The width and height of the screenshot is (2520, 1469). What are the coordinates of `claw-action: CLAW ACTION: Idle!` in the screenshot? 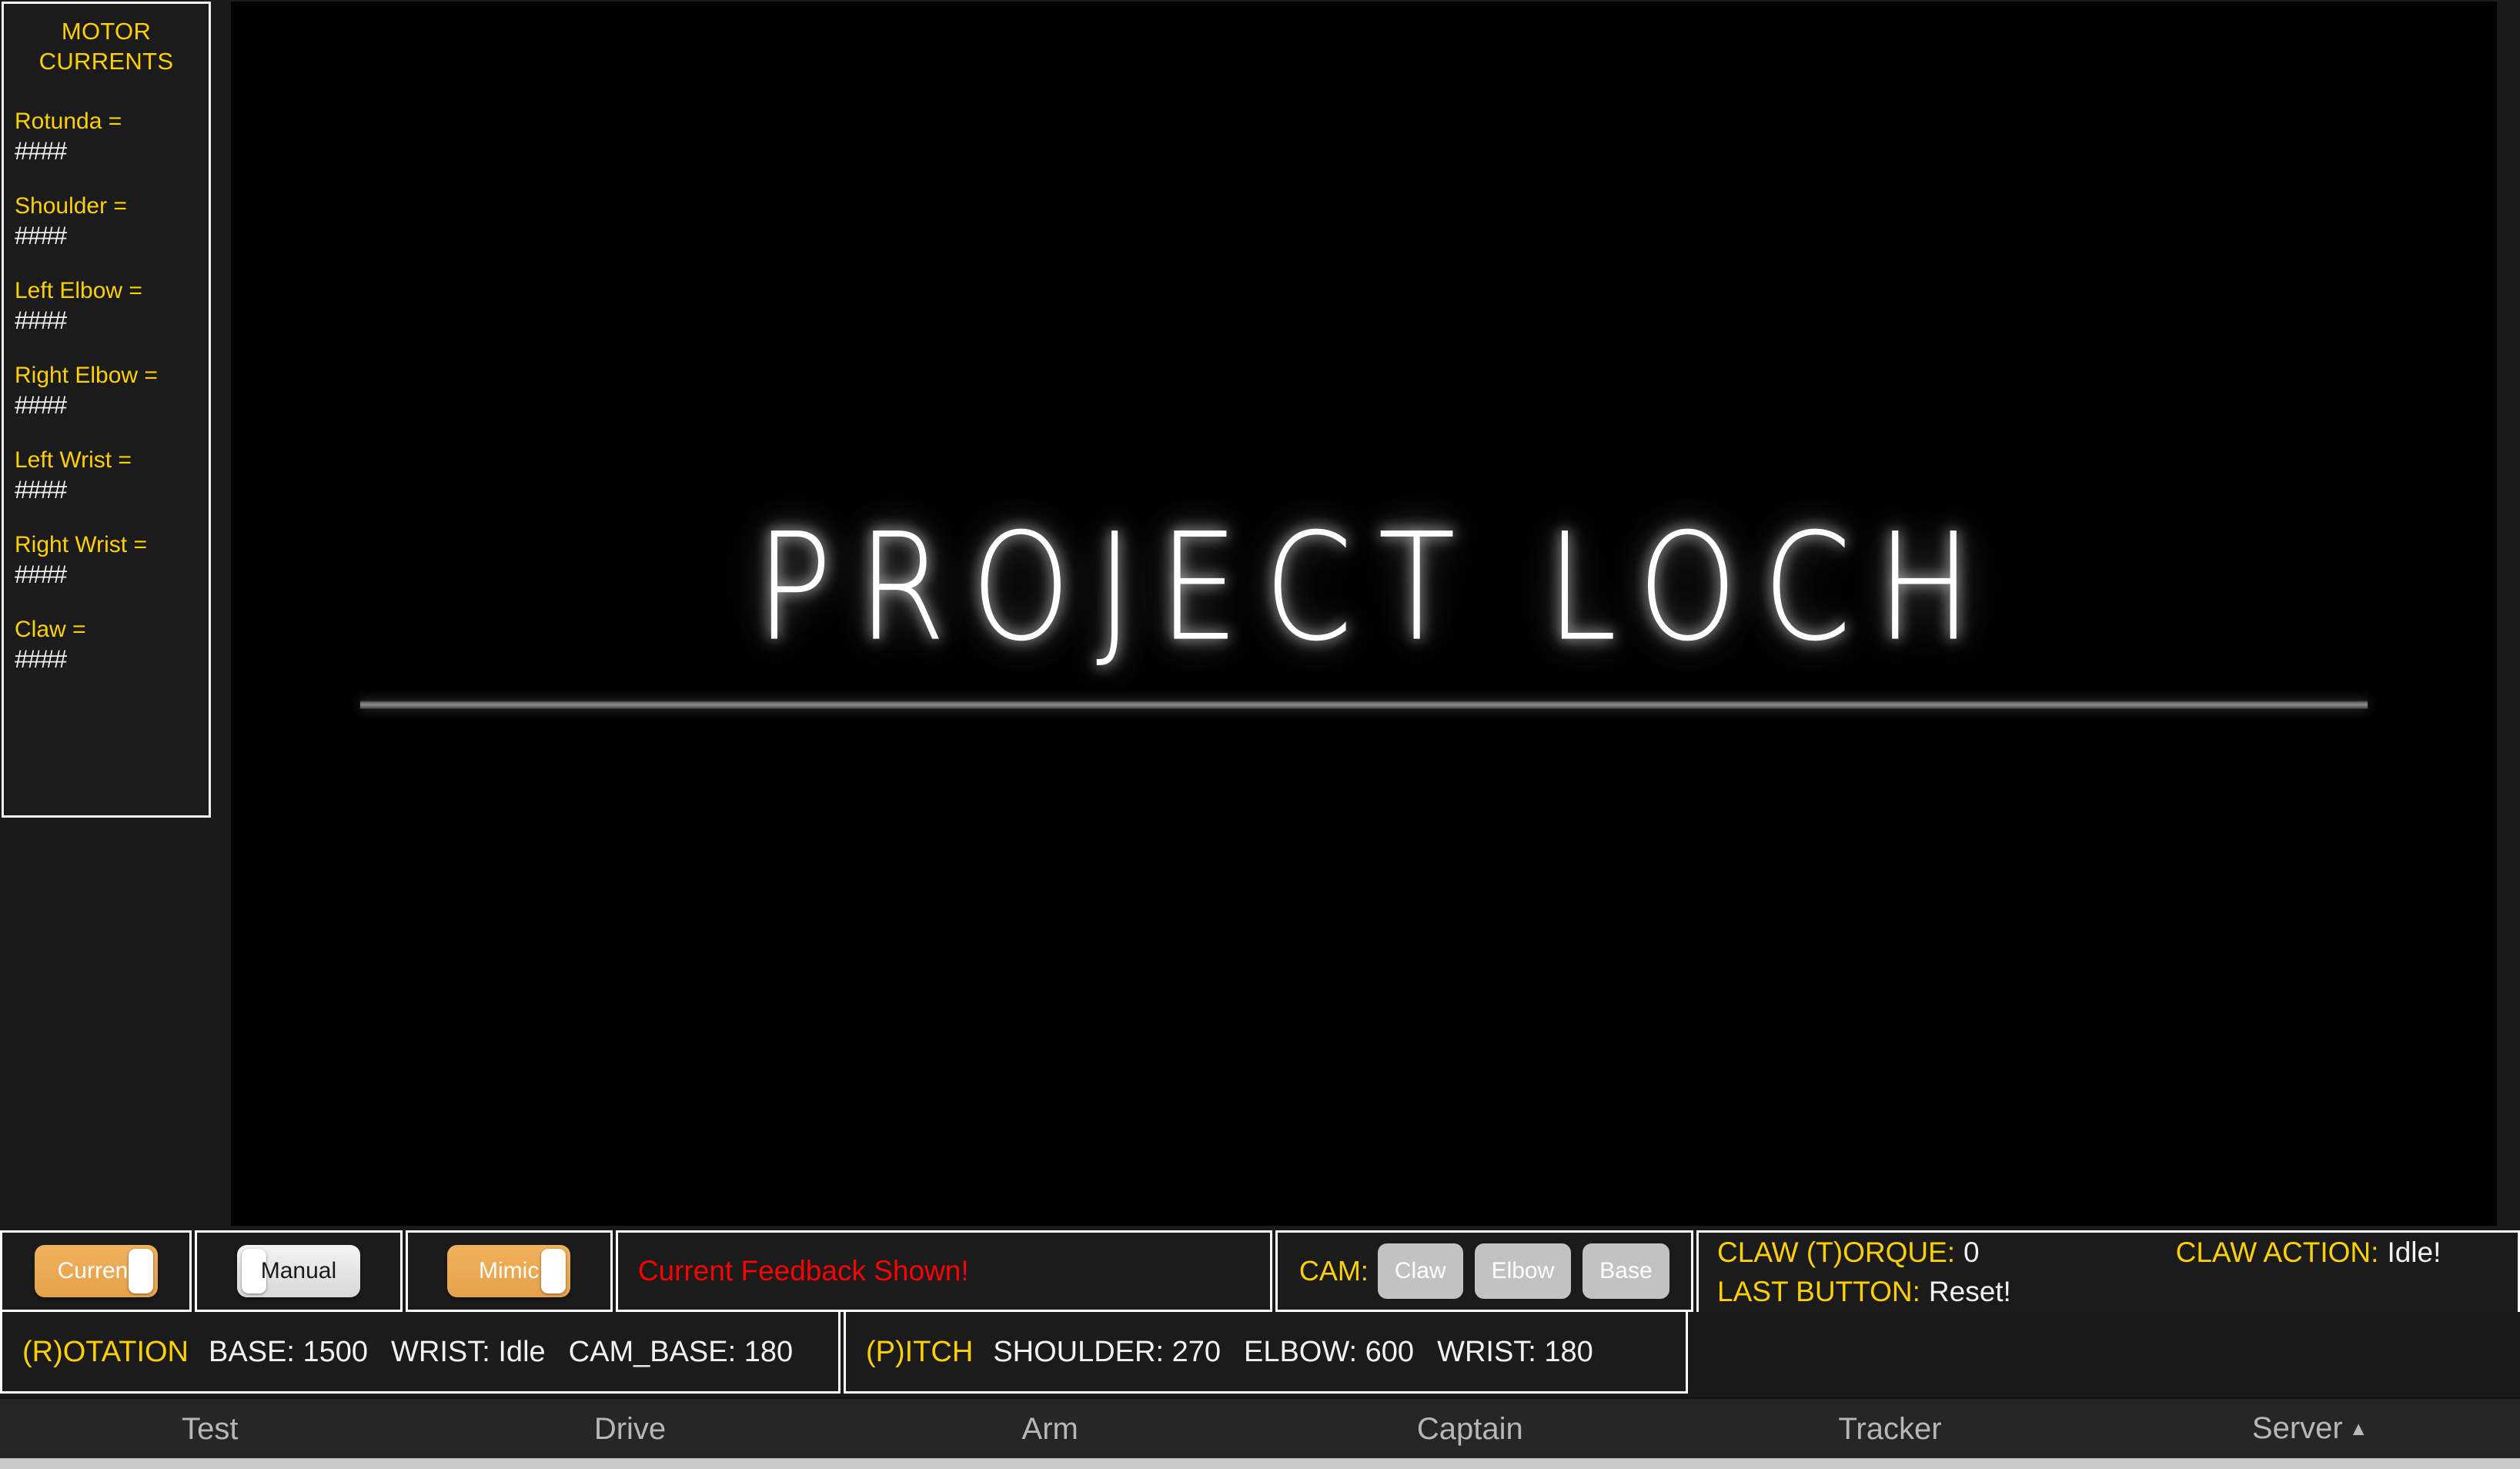 It's located at (2308, 1252).